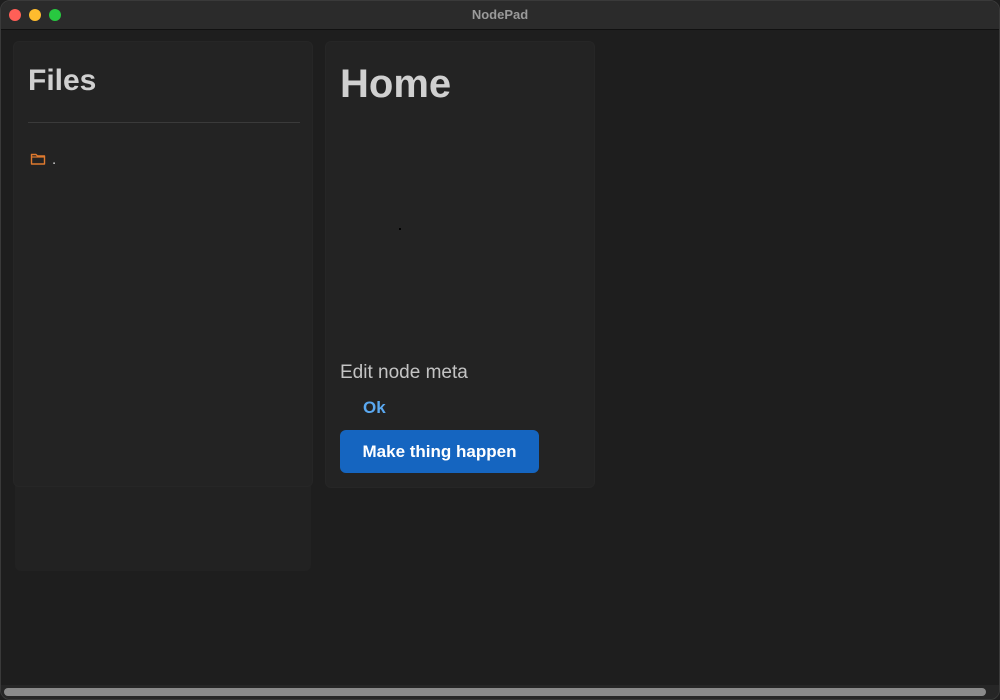  I want to click on file-tree-item-label: ., so click(54, 159).